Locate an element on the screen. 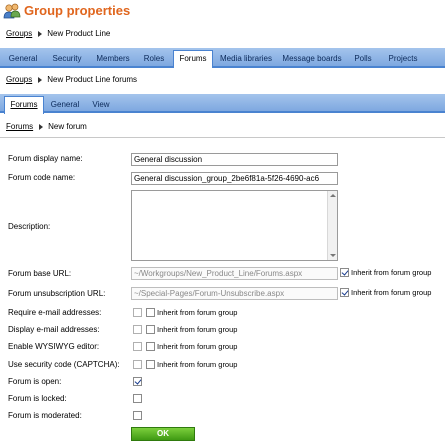  tab-polls: Polls is located at coordinates (363, 59).